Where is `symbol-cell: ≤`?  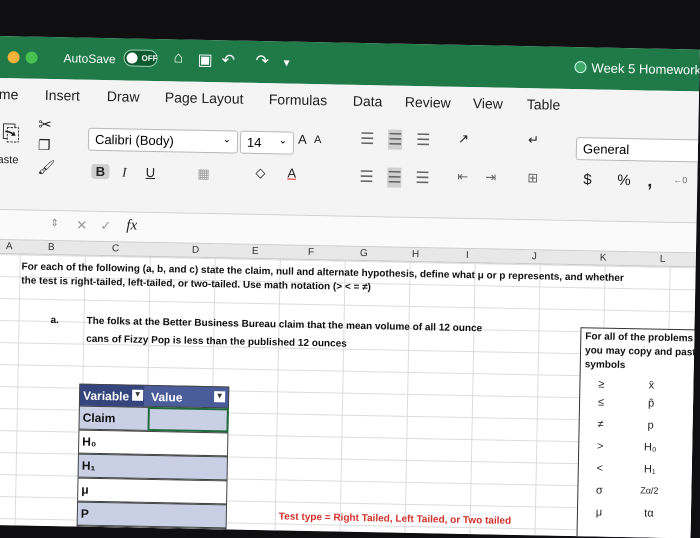
symbol-cell: ≤ is located at coordinates (601, 402).